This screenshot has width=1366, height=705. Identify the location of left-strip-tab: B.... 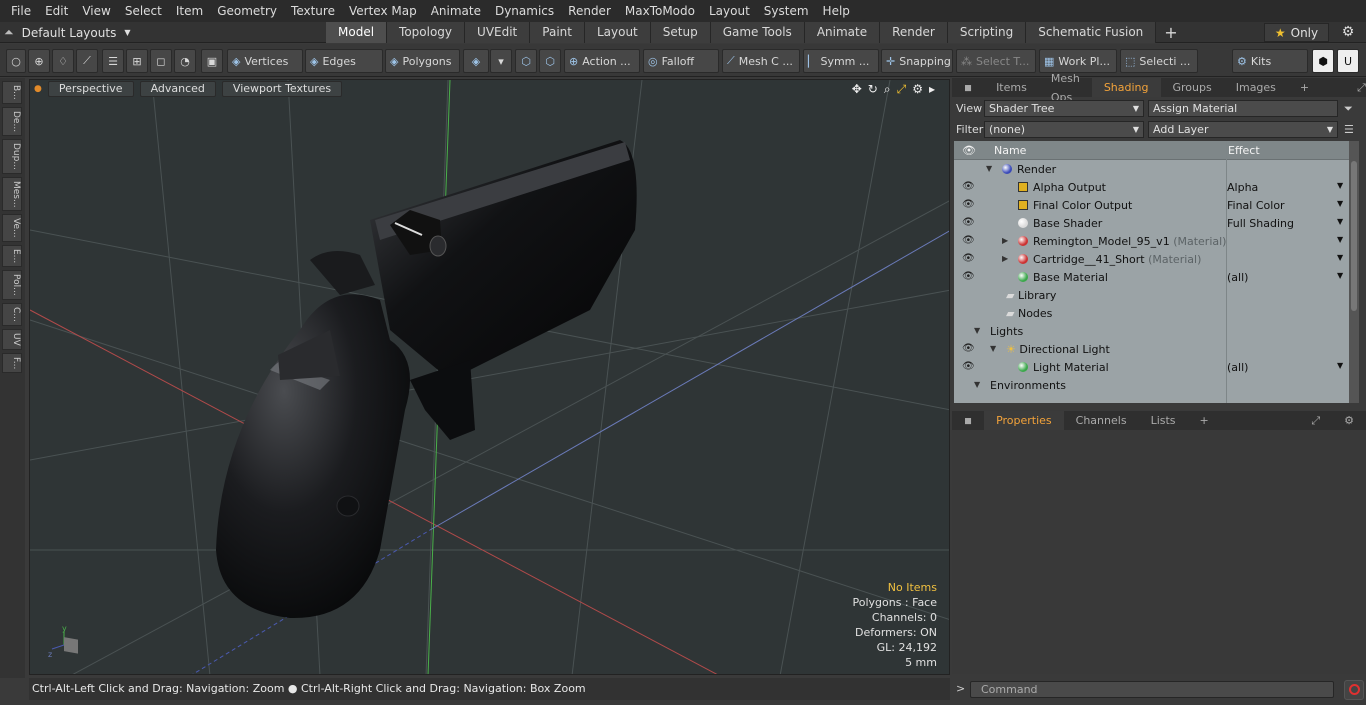
(12, 92).